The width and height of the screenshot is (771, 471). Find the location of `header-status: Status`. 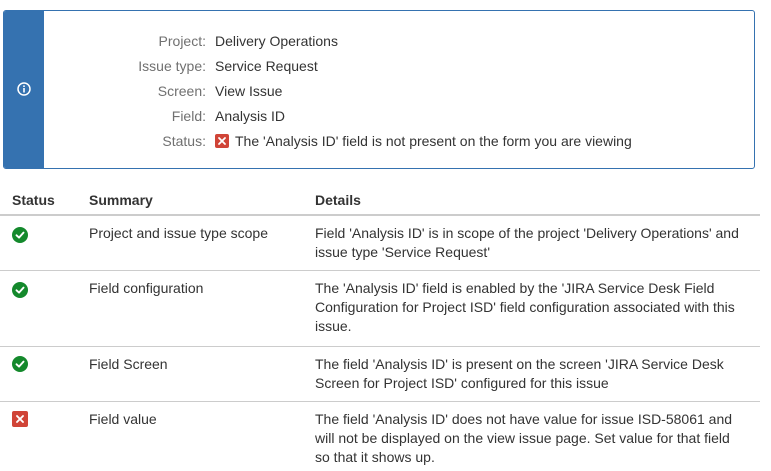

header-status: Status is located at coordinates (33, 200).